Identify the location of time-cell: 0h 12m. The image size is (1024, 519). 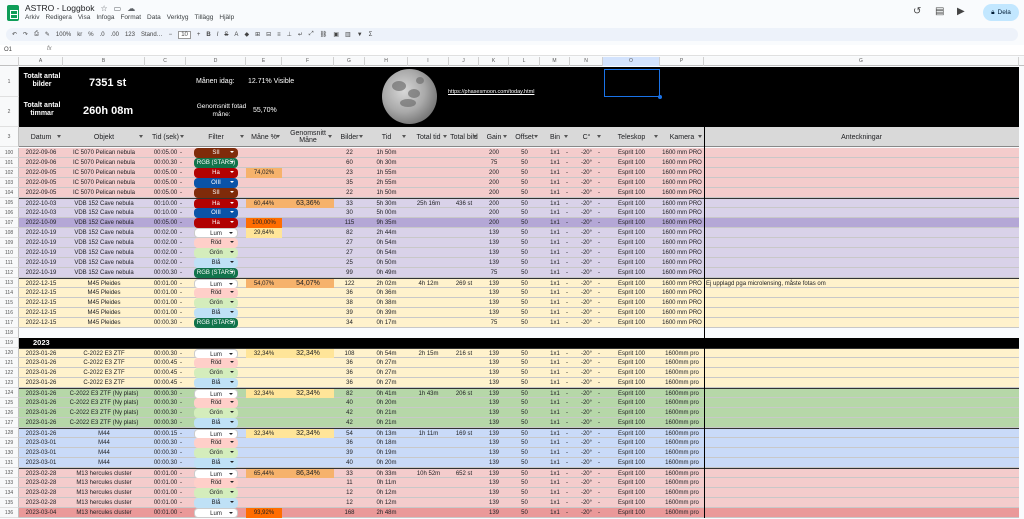
(386, 503).